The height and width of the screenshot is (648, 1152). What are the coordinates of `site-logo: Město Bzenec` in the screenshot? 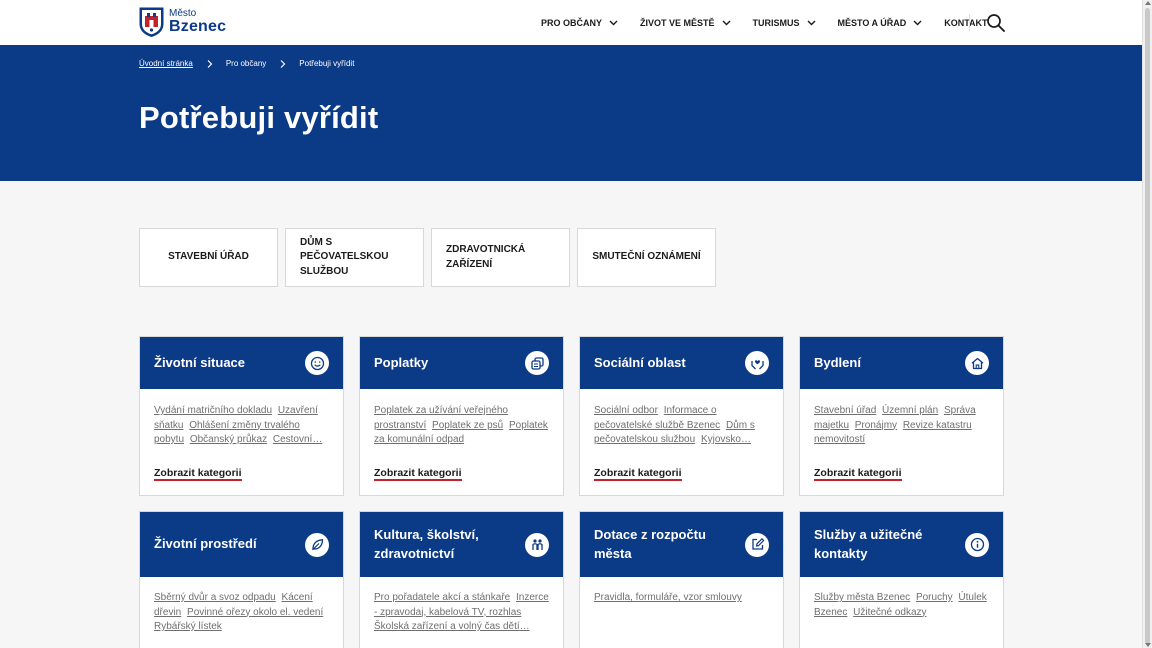 It's located at (182, 22).